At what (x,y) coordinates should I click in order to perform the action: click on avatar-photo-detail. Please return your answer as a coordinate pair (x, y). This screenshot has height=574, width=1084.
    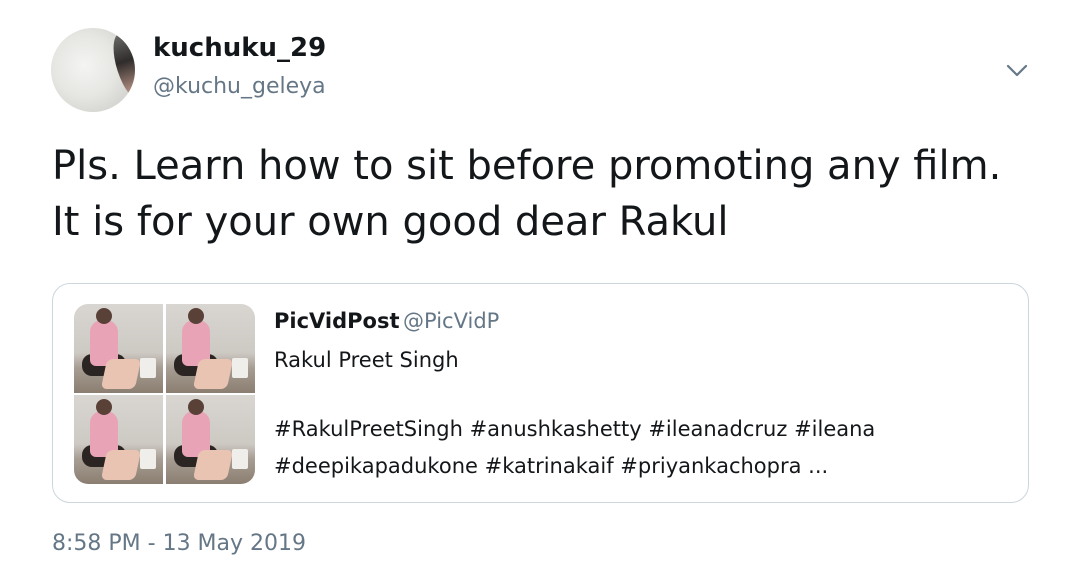
    Looking at the image, I should click on (120, 67).